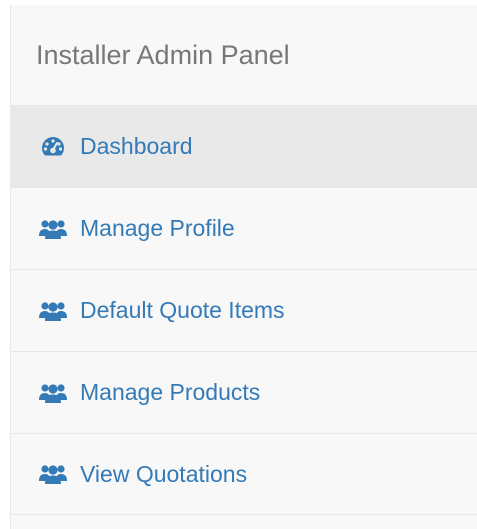 The height and width of the screenshot is (529, 477). What do you see at coordinates (53, 147) in the screenshot?
I see `dashboard-icon` at bounding box center [53, 147].